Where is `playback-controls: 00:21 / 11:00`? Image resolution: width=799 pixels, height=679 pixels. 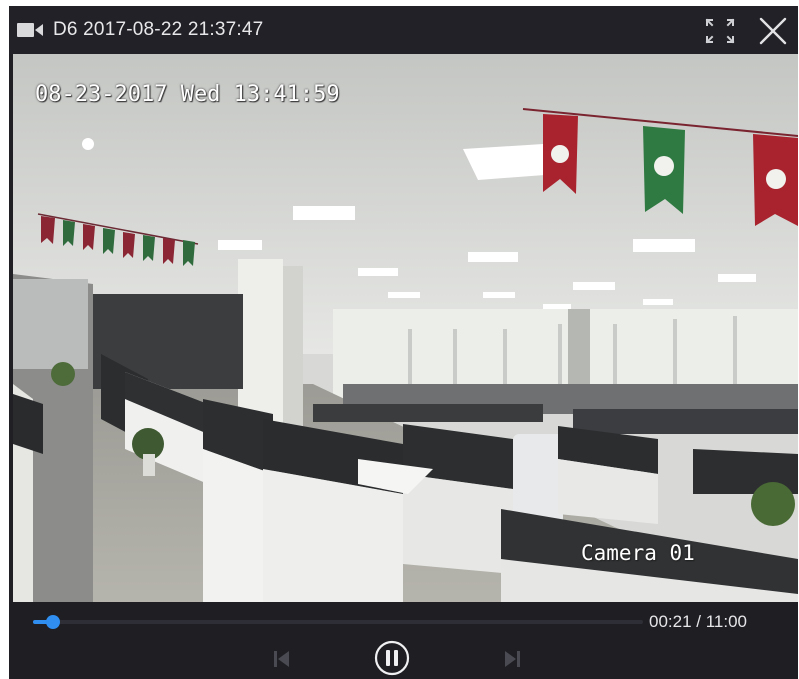
playback-controls: 00:21 / 11:00 is located at coordinates (403, 640).